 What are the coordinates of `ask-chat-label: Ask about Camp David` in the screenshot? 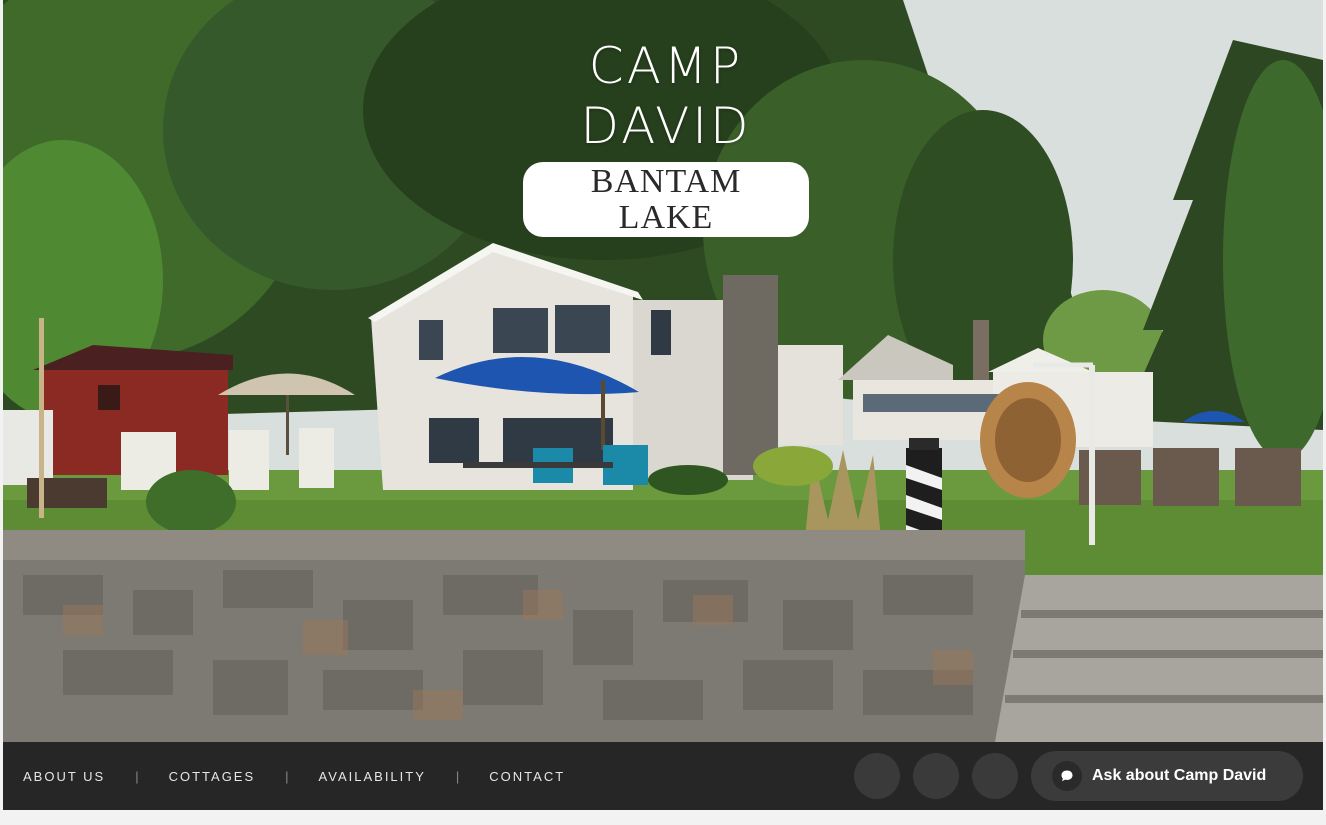 It's located at (1179, 775).